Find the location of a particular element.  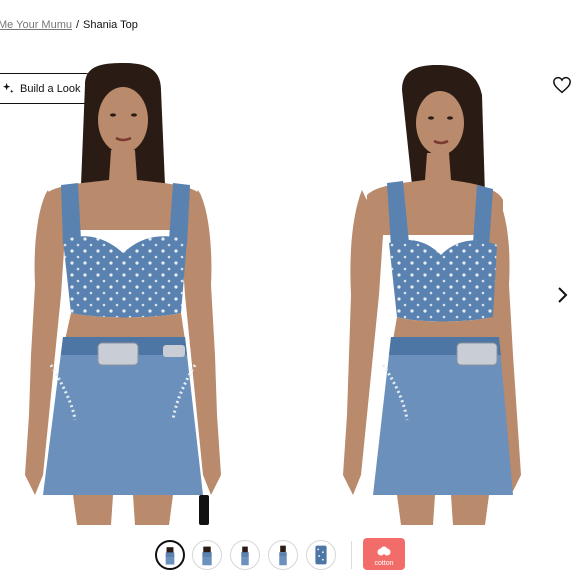

thumbnail-strip is located at coordinates (290, 556).